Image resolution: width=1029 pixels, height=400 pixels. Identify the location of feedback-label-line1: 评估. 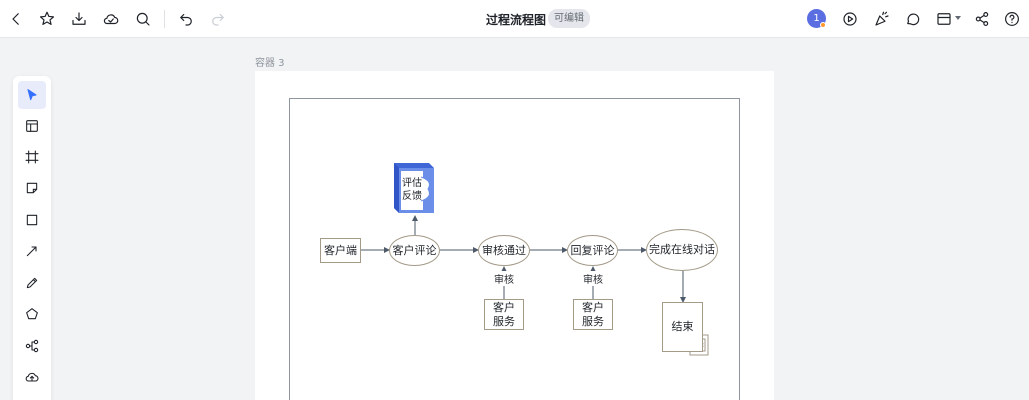
(412, 183).